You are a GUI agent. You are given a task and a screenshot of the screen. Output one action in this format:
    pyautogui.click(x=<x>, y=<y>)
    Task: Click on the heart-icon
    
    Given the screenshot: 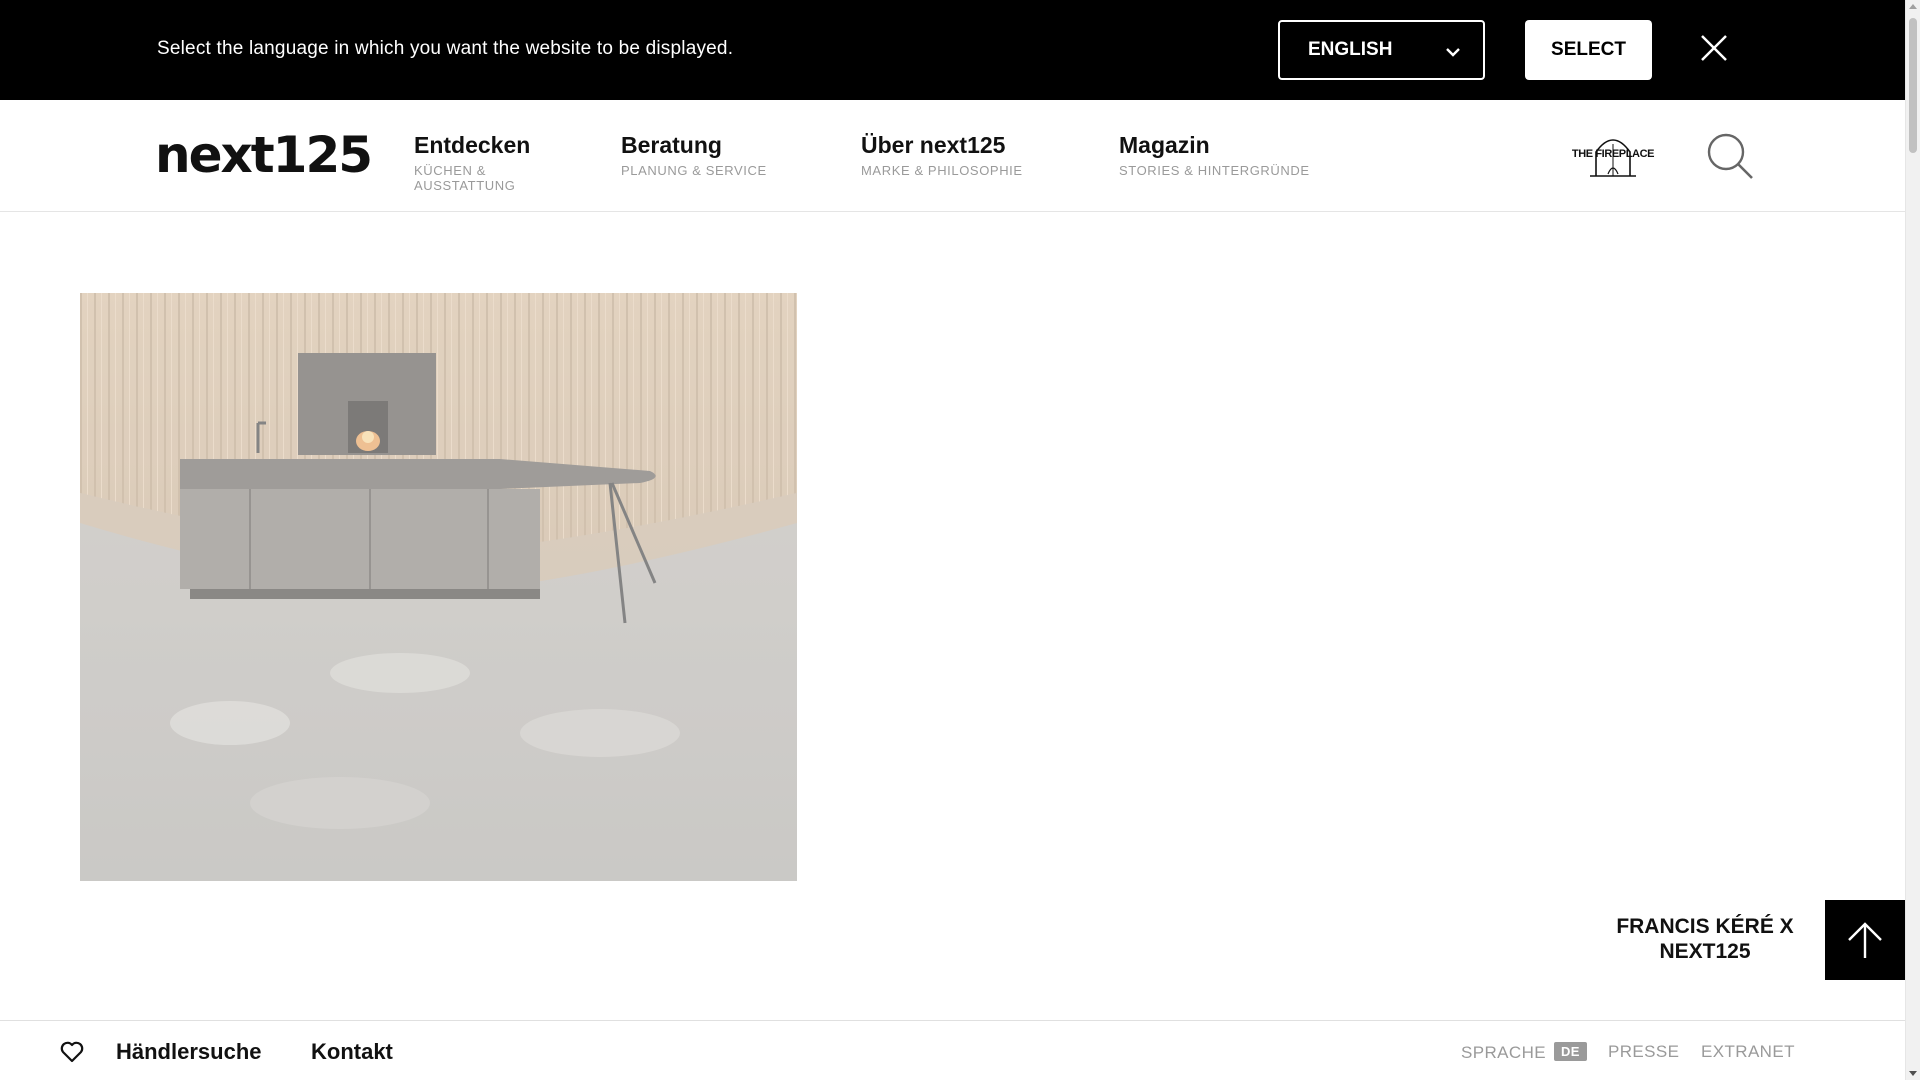 What is the action you would take?
    pyautogui.click(x=72, y=1052)
    